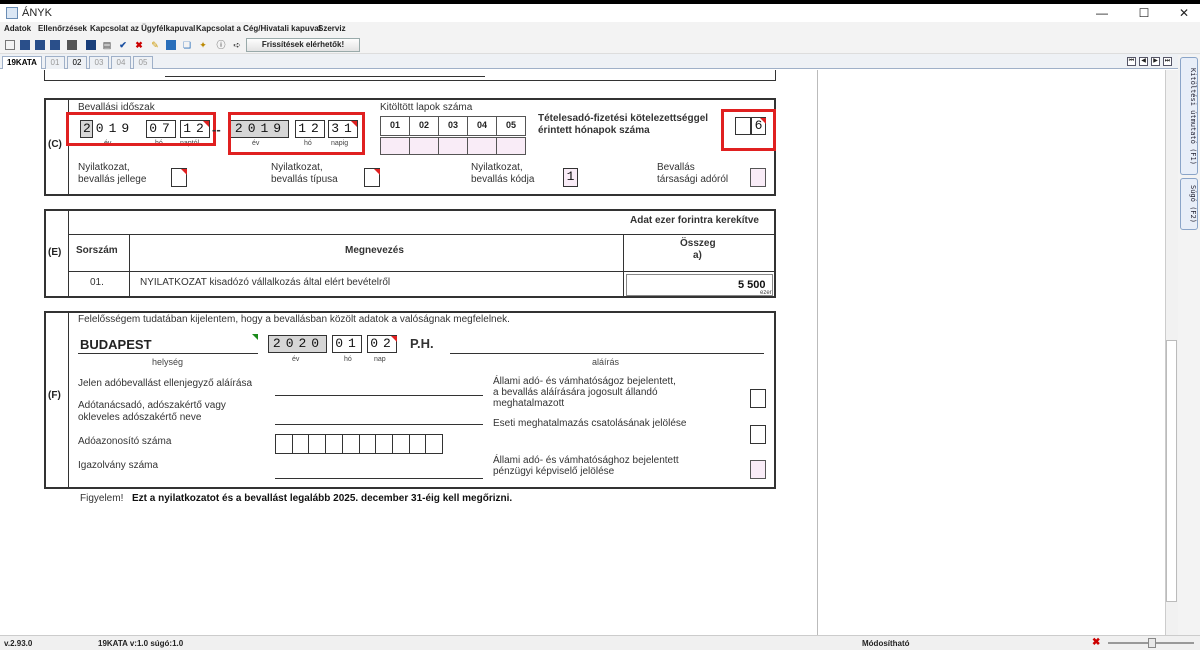  Describe the element at coordinates (607, 353) in the screenshot. I see `signature-line` at that location.